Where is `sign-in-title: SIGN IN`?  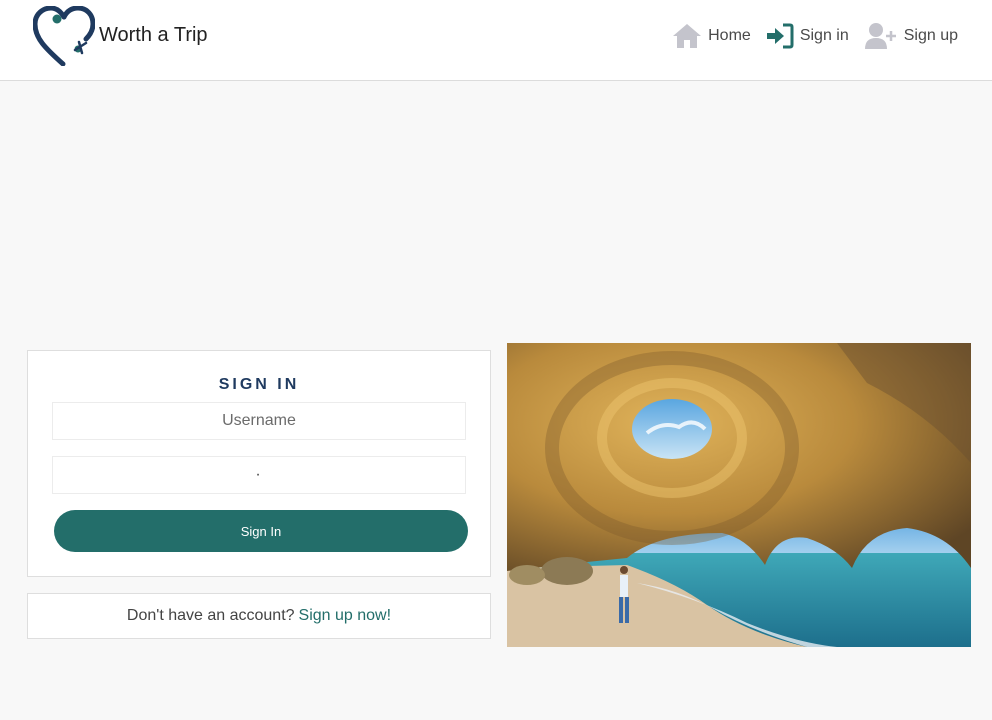
sign-in-title: SIGN IN is located at coordinates (259, 384).